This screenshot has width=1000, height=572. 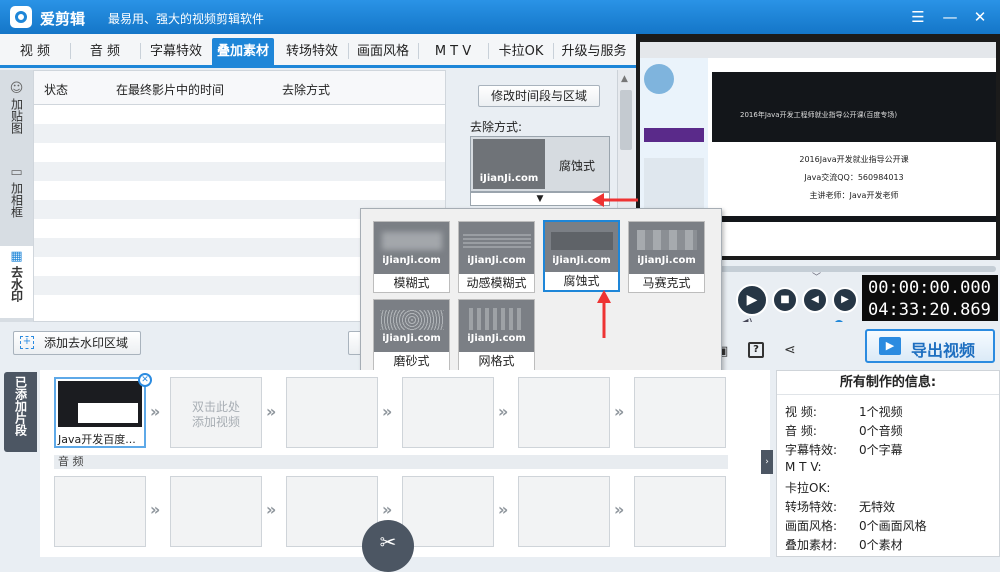 I want to click on side-tab-remove-watermark: ▦ 去水印, so click(x=16, y=282).